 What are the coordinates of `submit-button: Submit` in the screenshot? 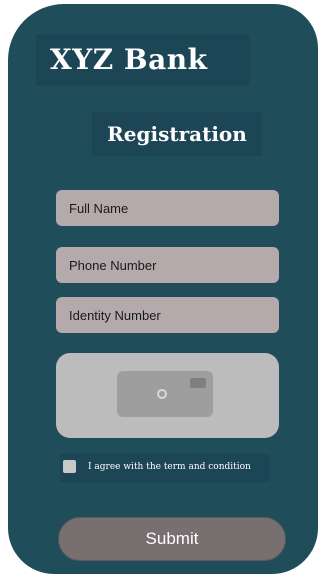 It's located at (172, 539).